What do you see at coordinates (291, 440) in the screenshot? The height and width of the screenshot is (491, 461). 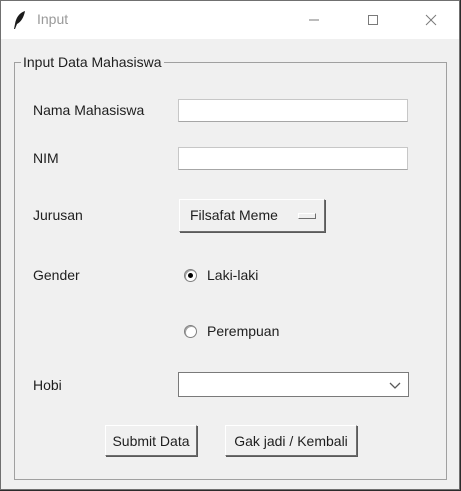 I see `back-button: Gak jadi / Kembali` at bounding box center [291, 440].